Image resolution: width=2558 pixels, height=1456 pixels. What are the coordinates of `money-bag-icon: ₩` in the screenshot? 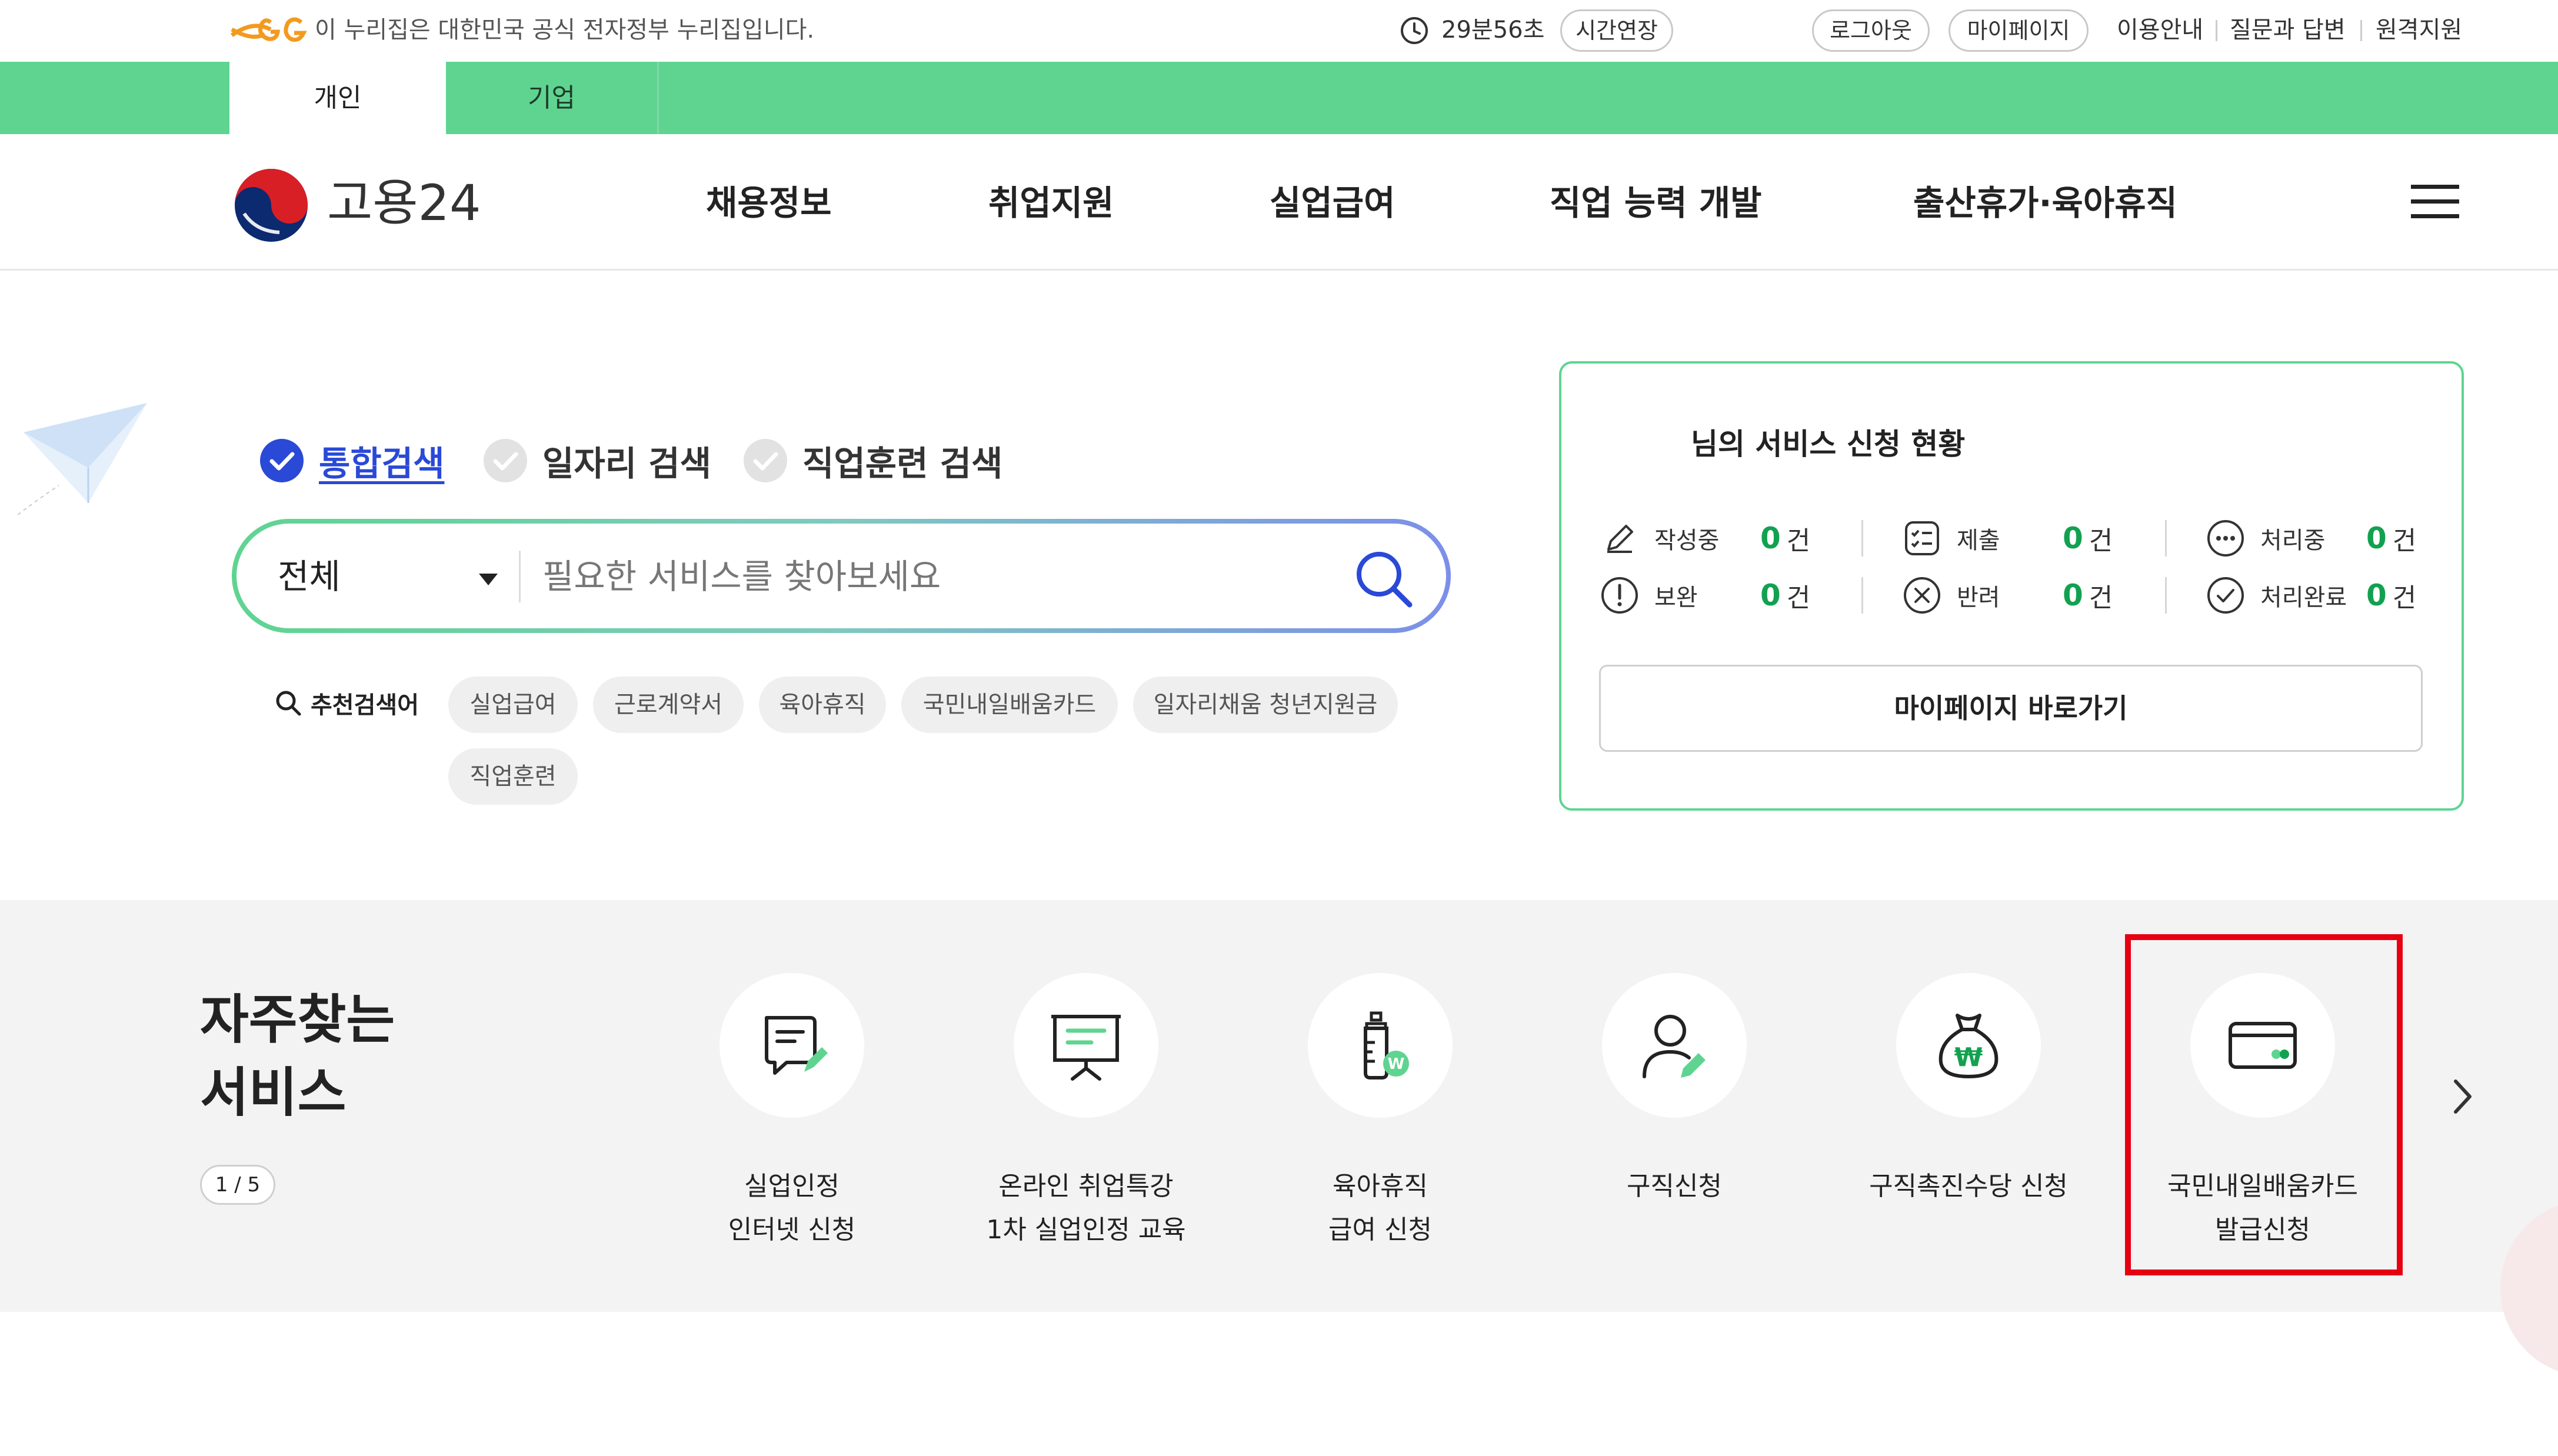 It's located at (1969, 1046).